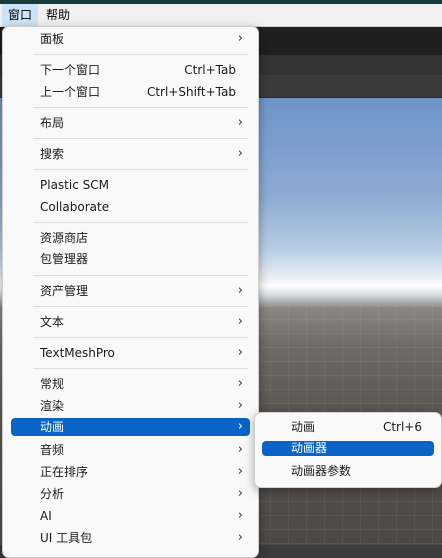 Image resolution: width=442 pixels, height=558 pixels. Describe the element at coordinates (130, 259) in the screenshot. I see `menu-item-package-manager: 包管理器` at that location.